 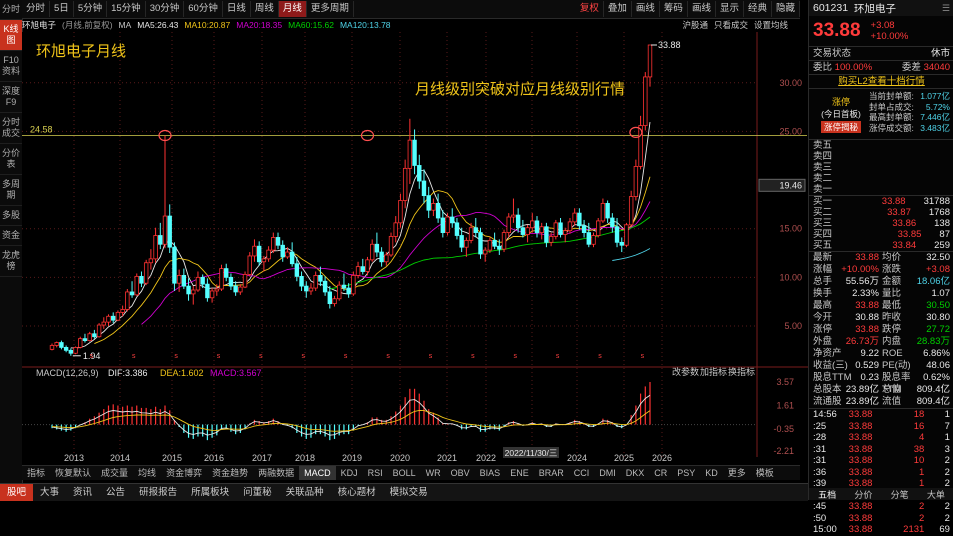 I want to click on bottom-tab-8: 核心题材, so click(x=357, y=492).